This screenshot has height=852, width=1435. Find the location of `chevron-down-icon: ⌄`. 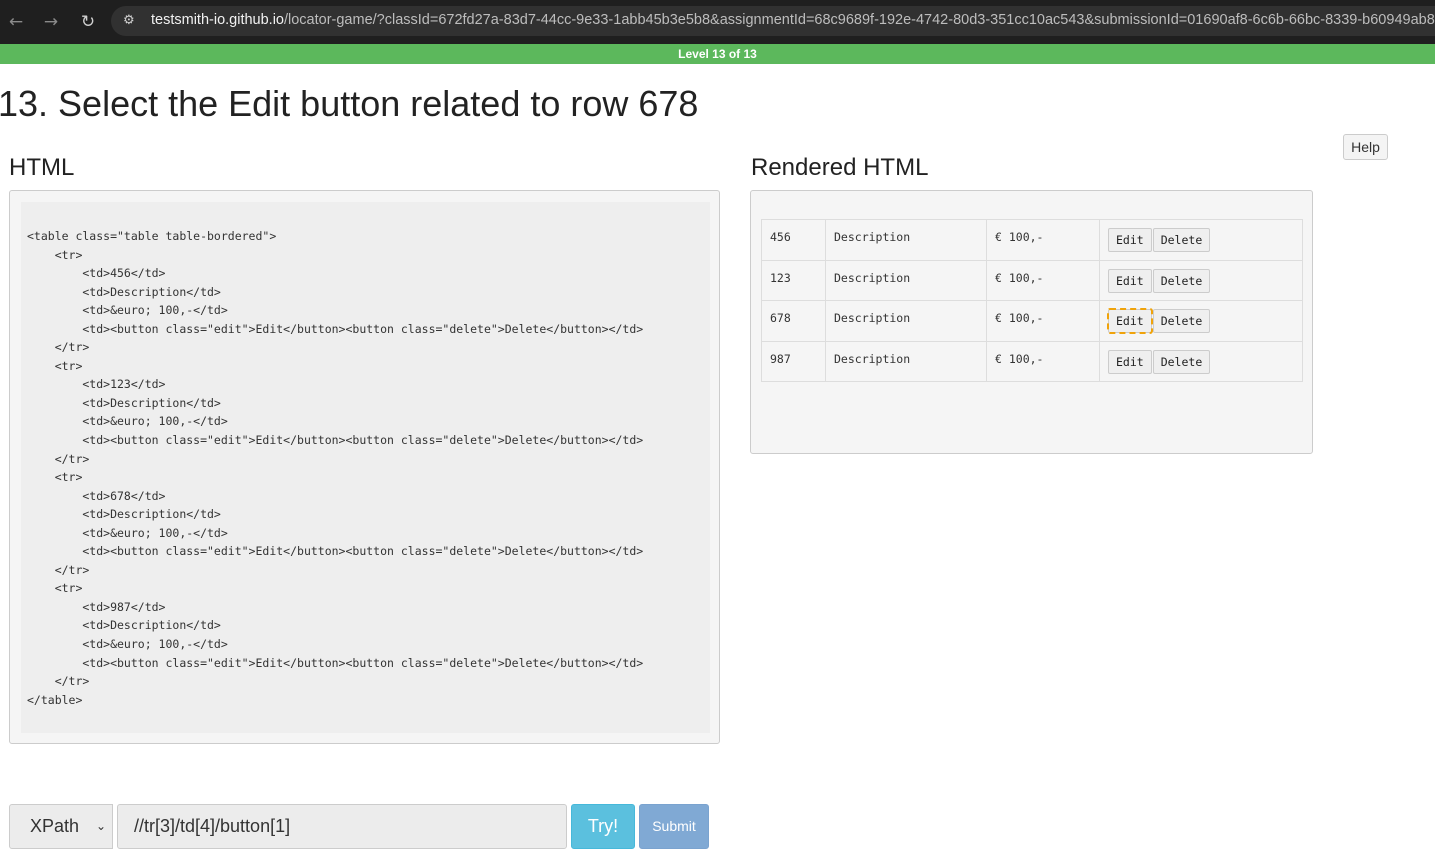

chevron-down-icon: ⌄ is located at coordinates (100, 826).